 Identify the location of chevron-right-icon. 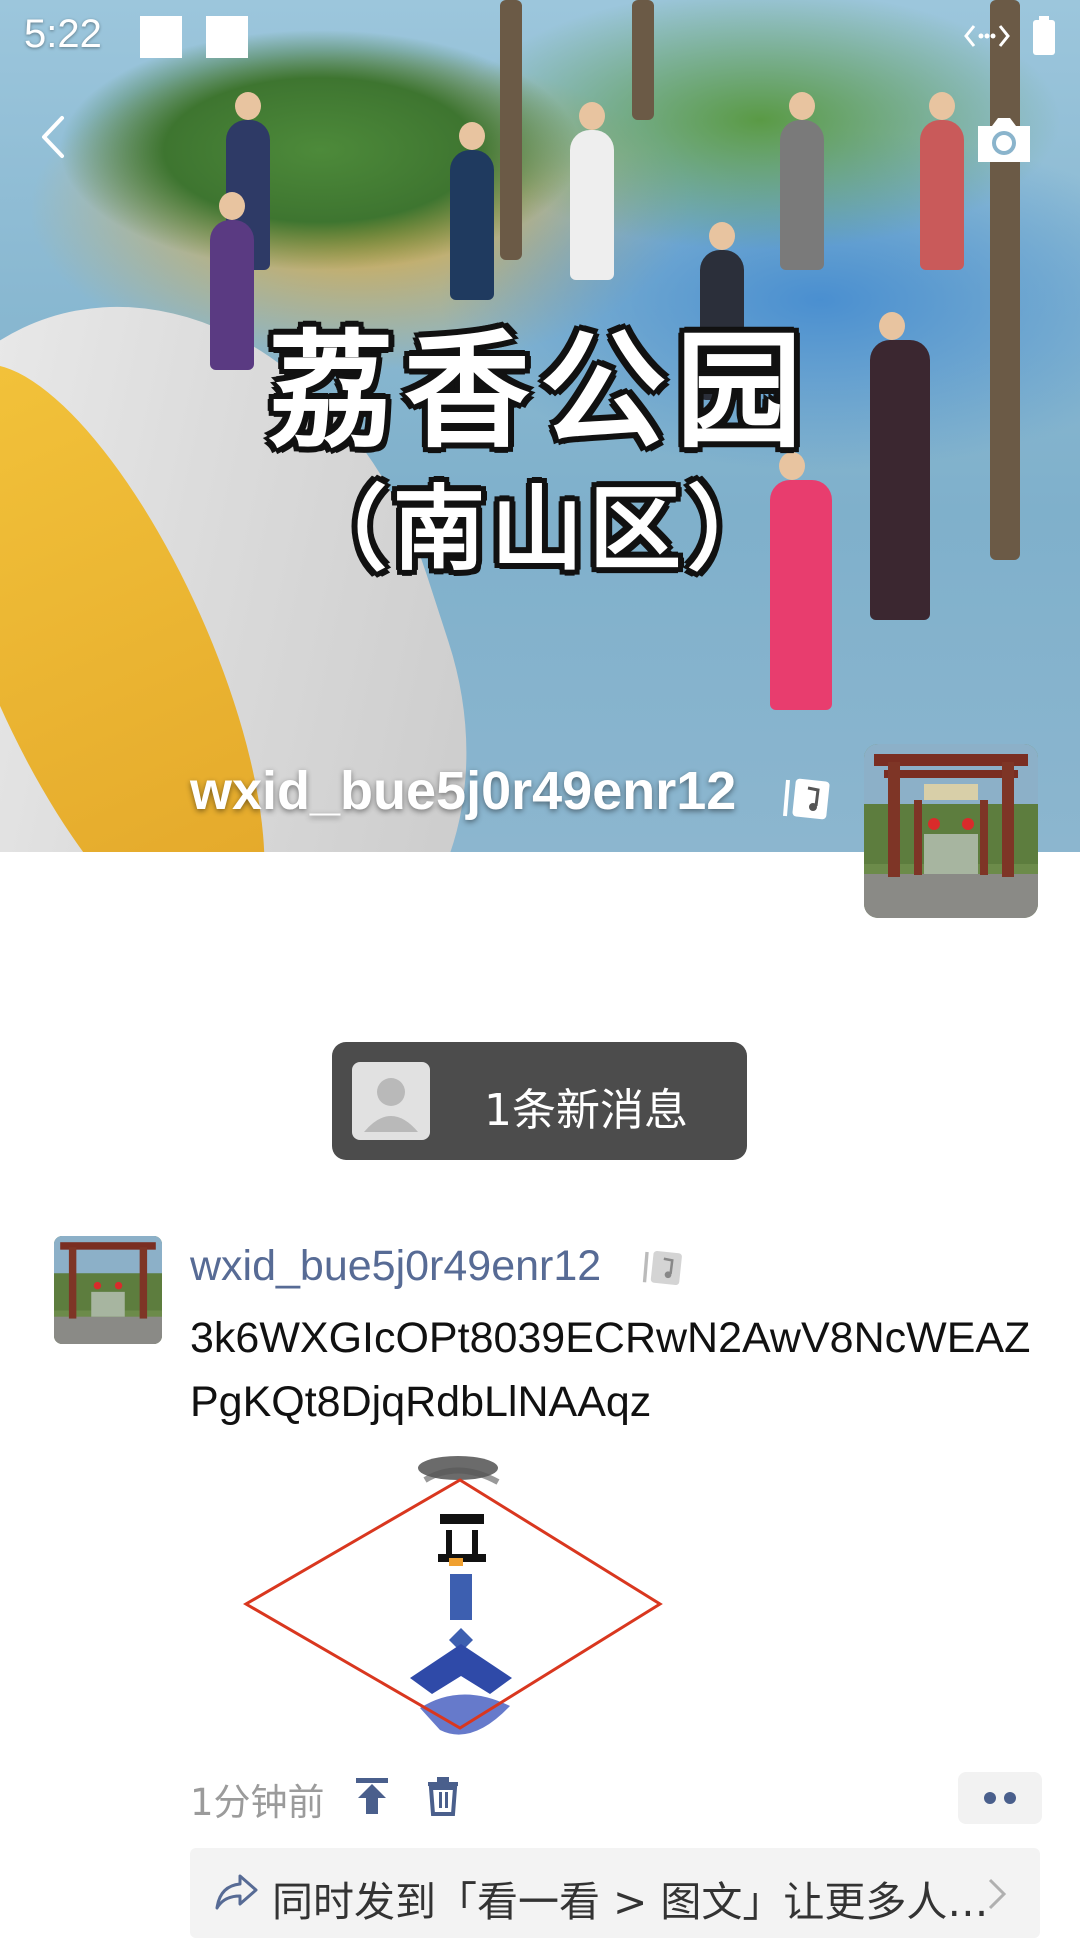
(997, 1894).